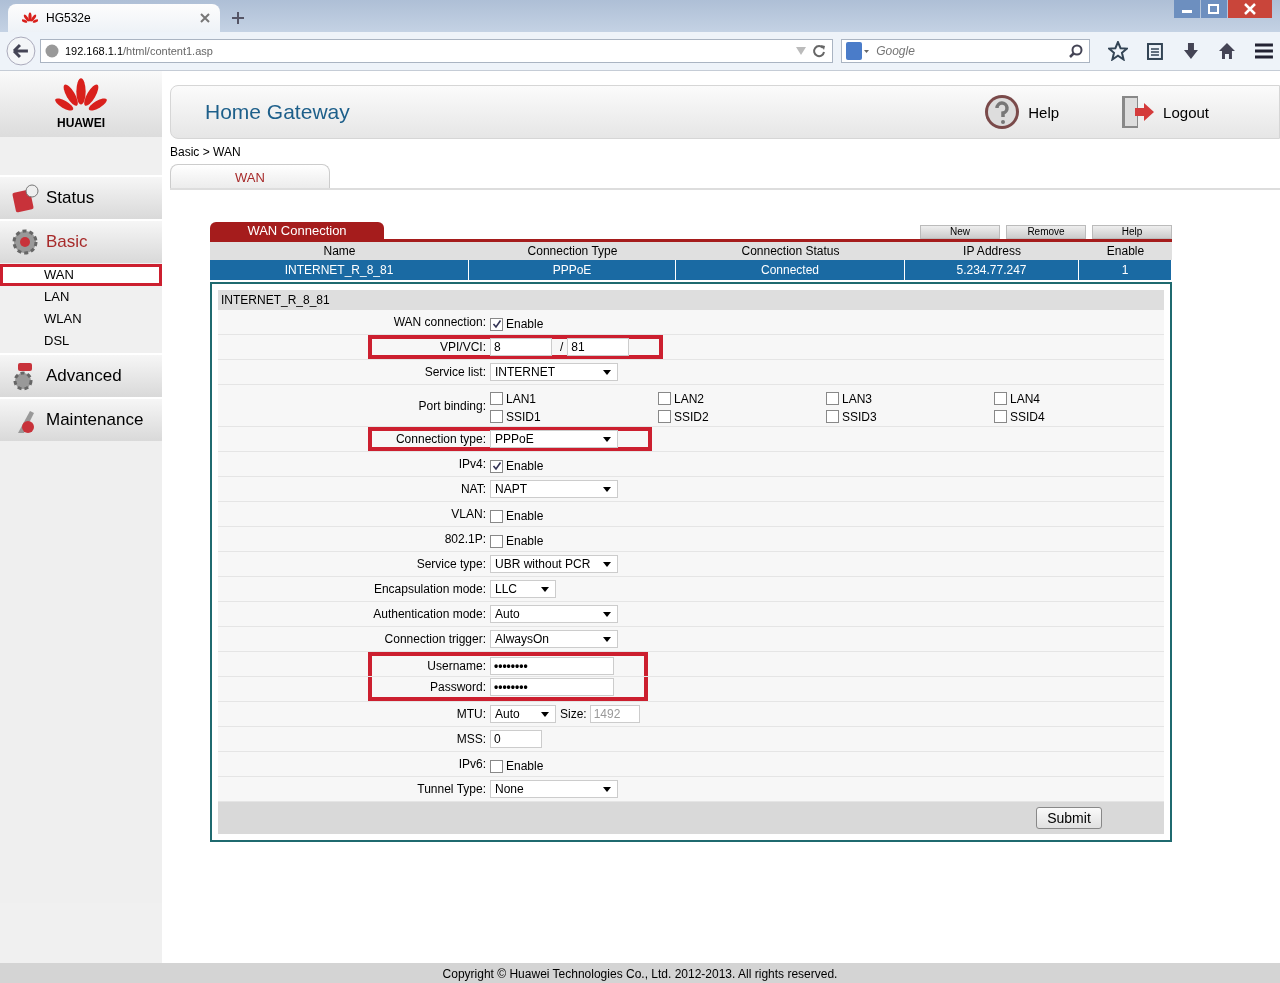 Image resolution: width=1280 pixels, height=983 pixels. What do you see at coordinates (250, 176) in the screenshot?
I see `tab: WAN` at bounding box center [250, 176].